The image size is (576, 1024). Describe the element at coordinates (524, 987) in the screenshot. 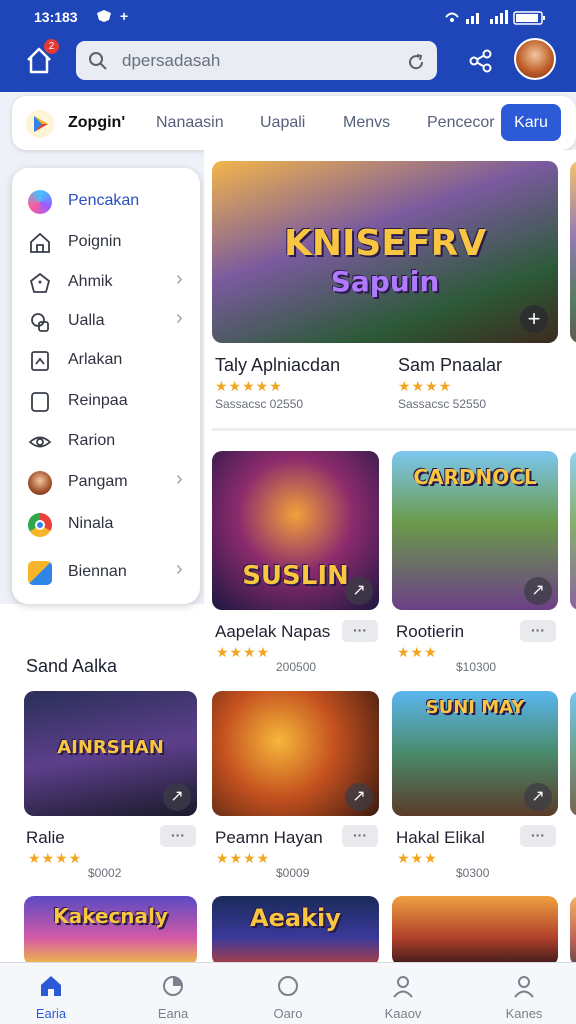

I see `person-icon` at that location.